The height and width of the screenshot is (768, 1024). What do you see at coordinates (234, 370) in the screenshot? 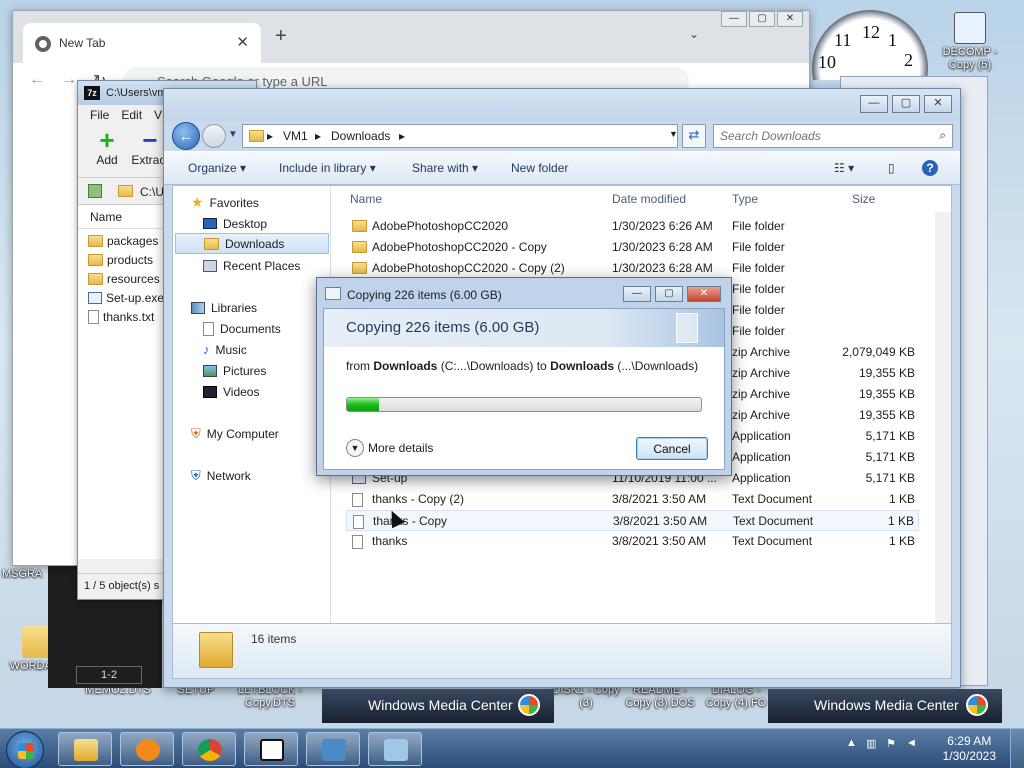
I see `nav-pictures: Pictures` at bounding box center [234, 370].